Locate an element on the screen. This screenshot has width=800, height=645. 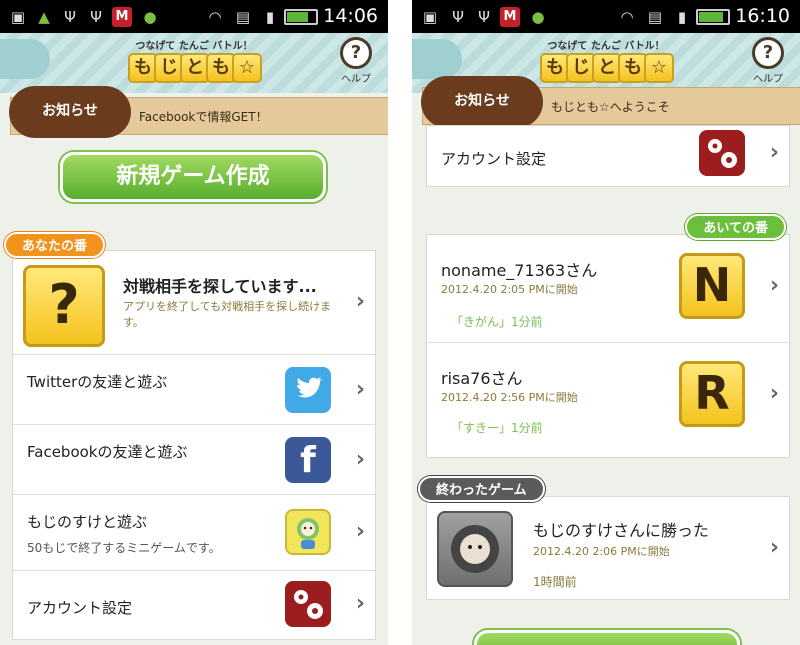
searching-opponent-row: ? 対戦相手を探しています... アプリを終了しても対戦相手を探し続けます。 › is located at coordinates (194, 303).